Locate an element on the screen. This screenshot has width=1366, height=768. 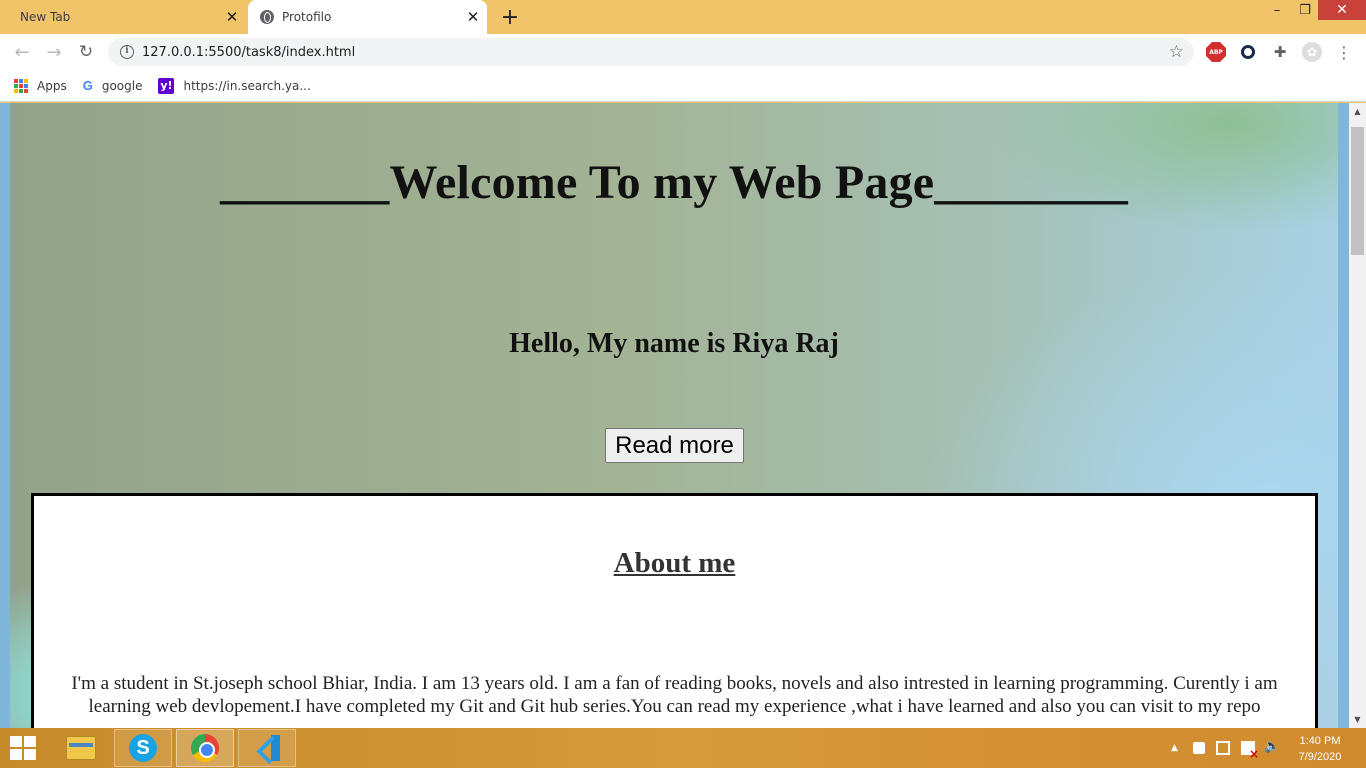
scroll-up-arrow-icon: ▲ is located at coordinates (1357, 111).